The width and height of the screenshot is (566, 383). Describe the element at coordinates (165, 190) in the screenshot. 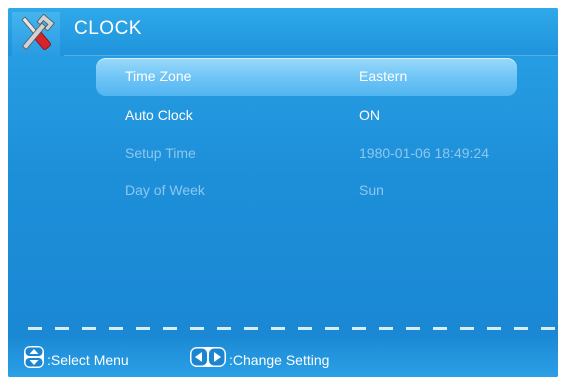

I see `menu-item-label: Day of Week` at that location.